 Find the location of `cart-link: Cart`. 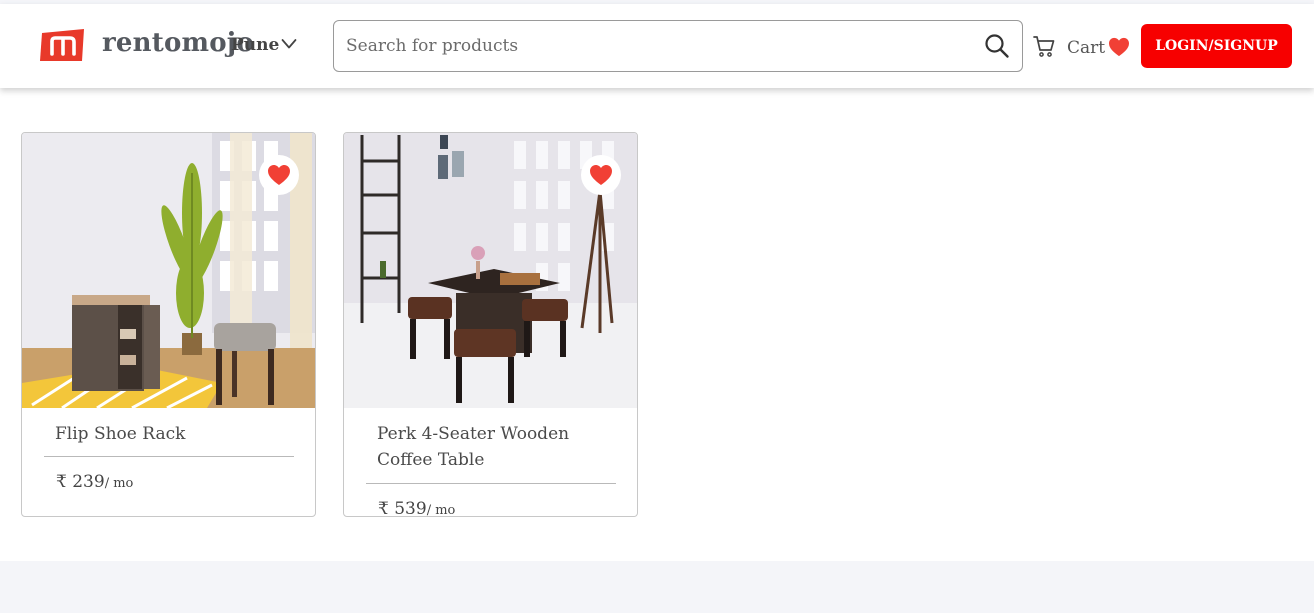

cart-link: Cart is located at coordinates (1068, 48).